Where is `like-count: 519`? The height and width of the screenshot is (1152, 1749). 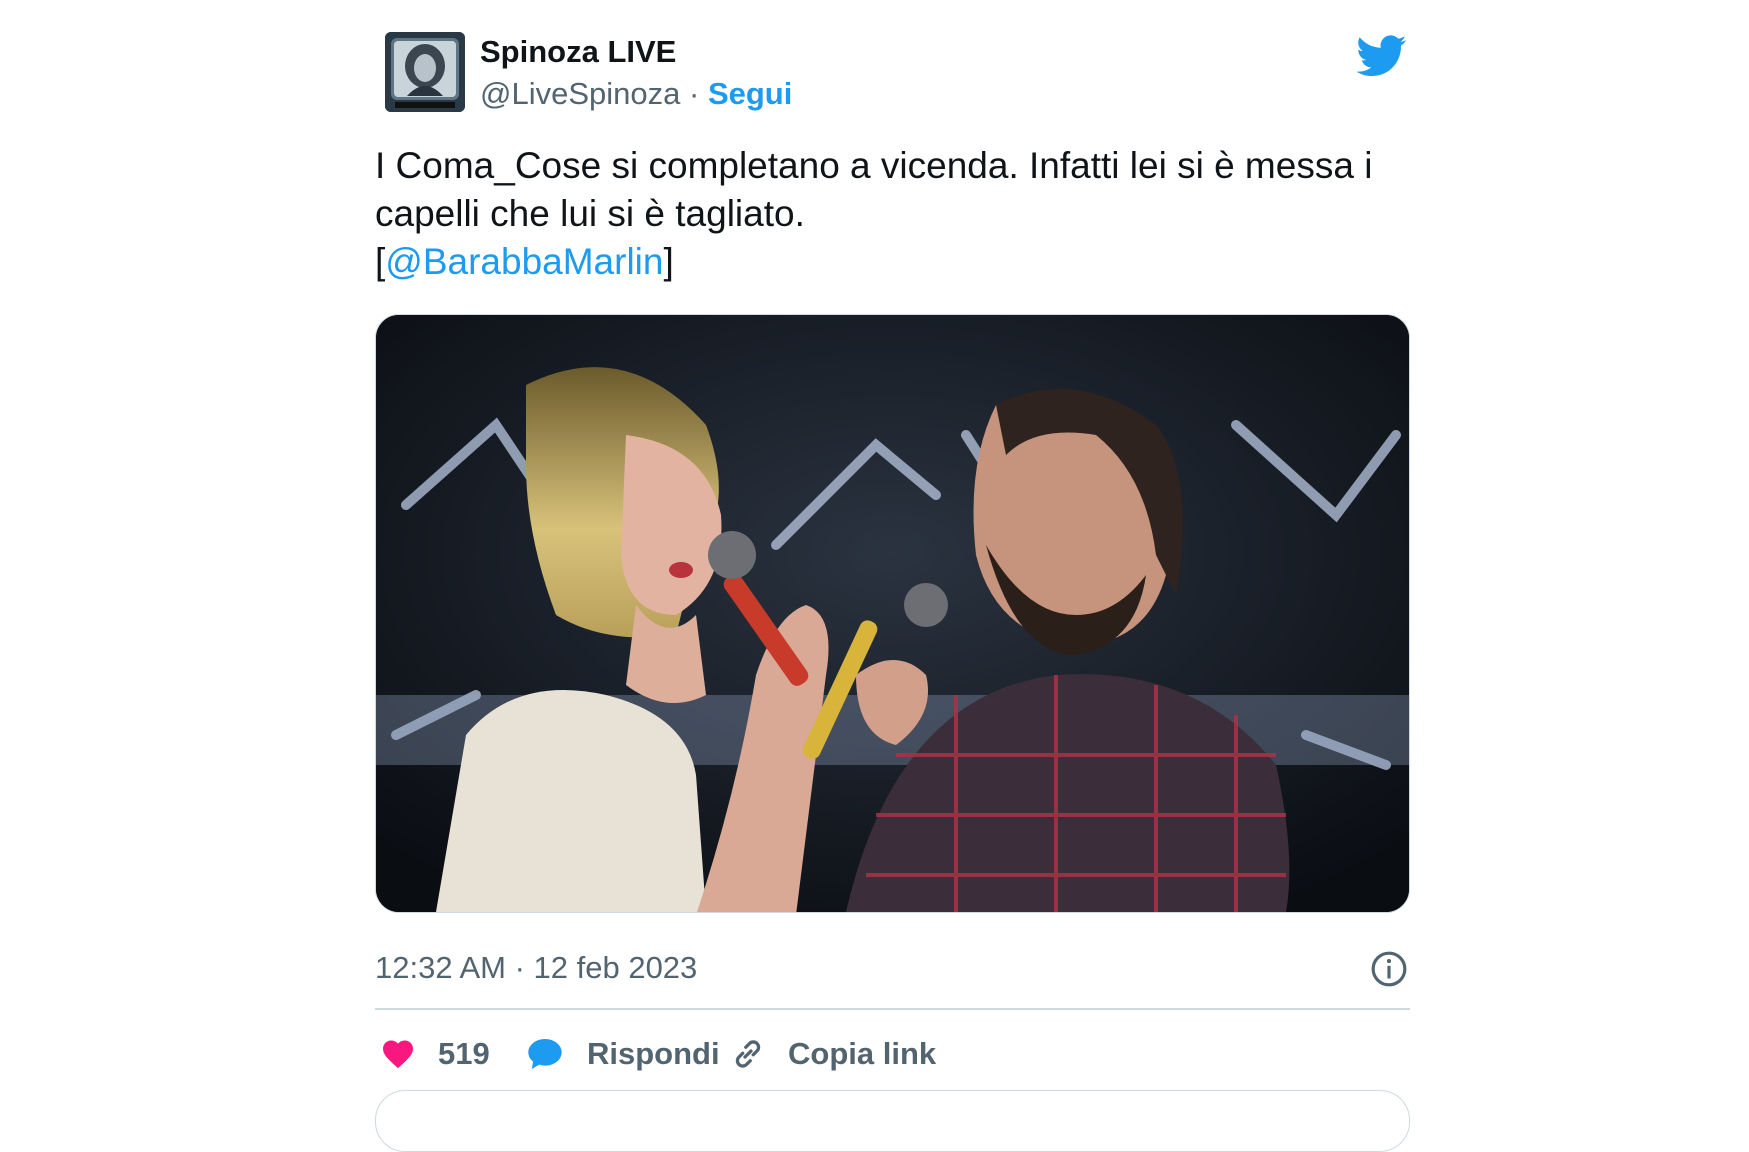 like-count: 519 is located at coordinates (464, 1053).